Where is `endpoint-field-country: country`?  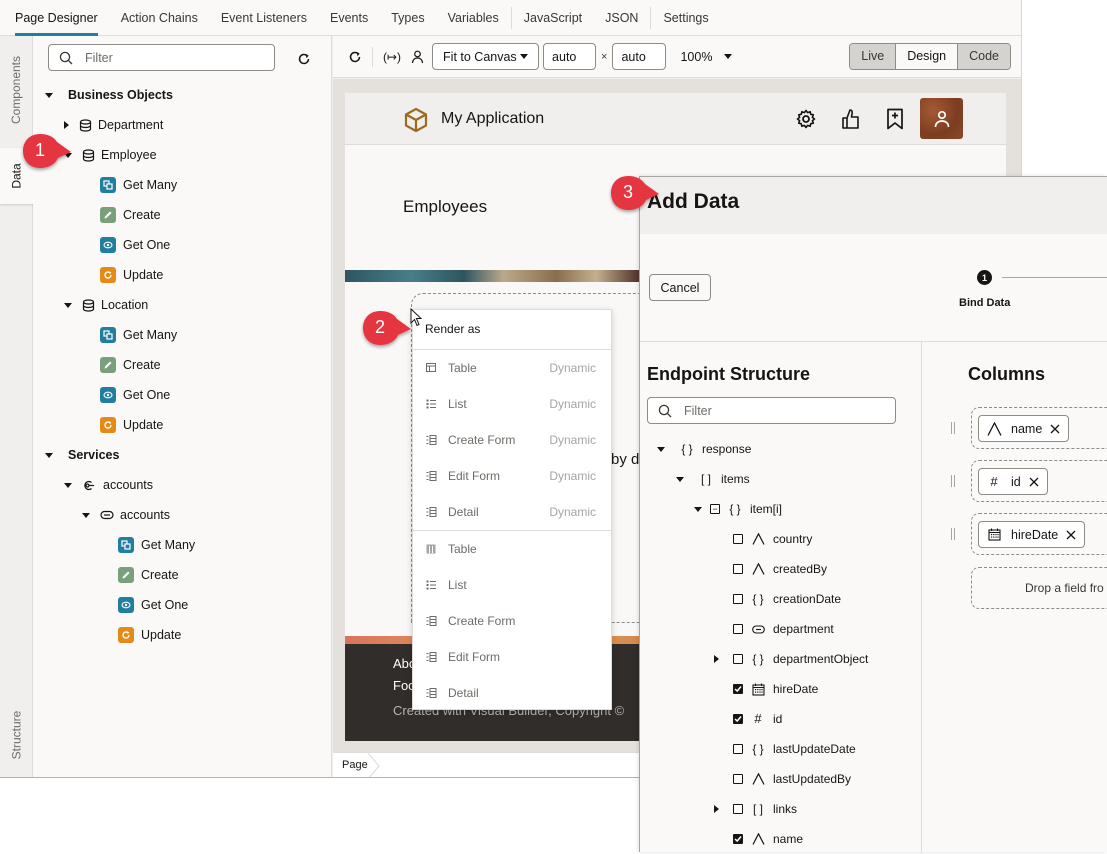 endpoint-field-country: country is located at coordinates (772, 539).